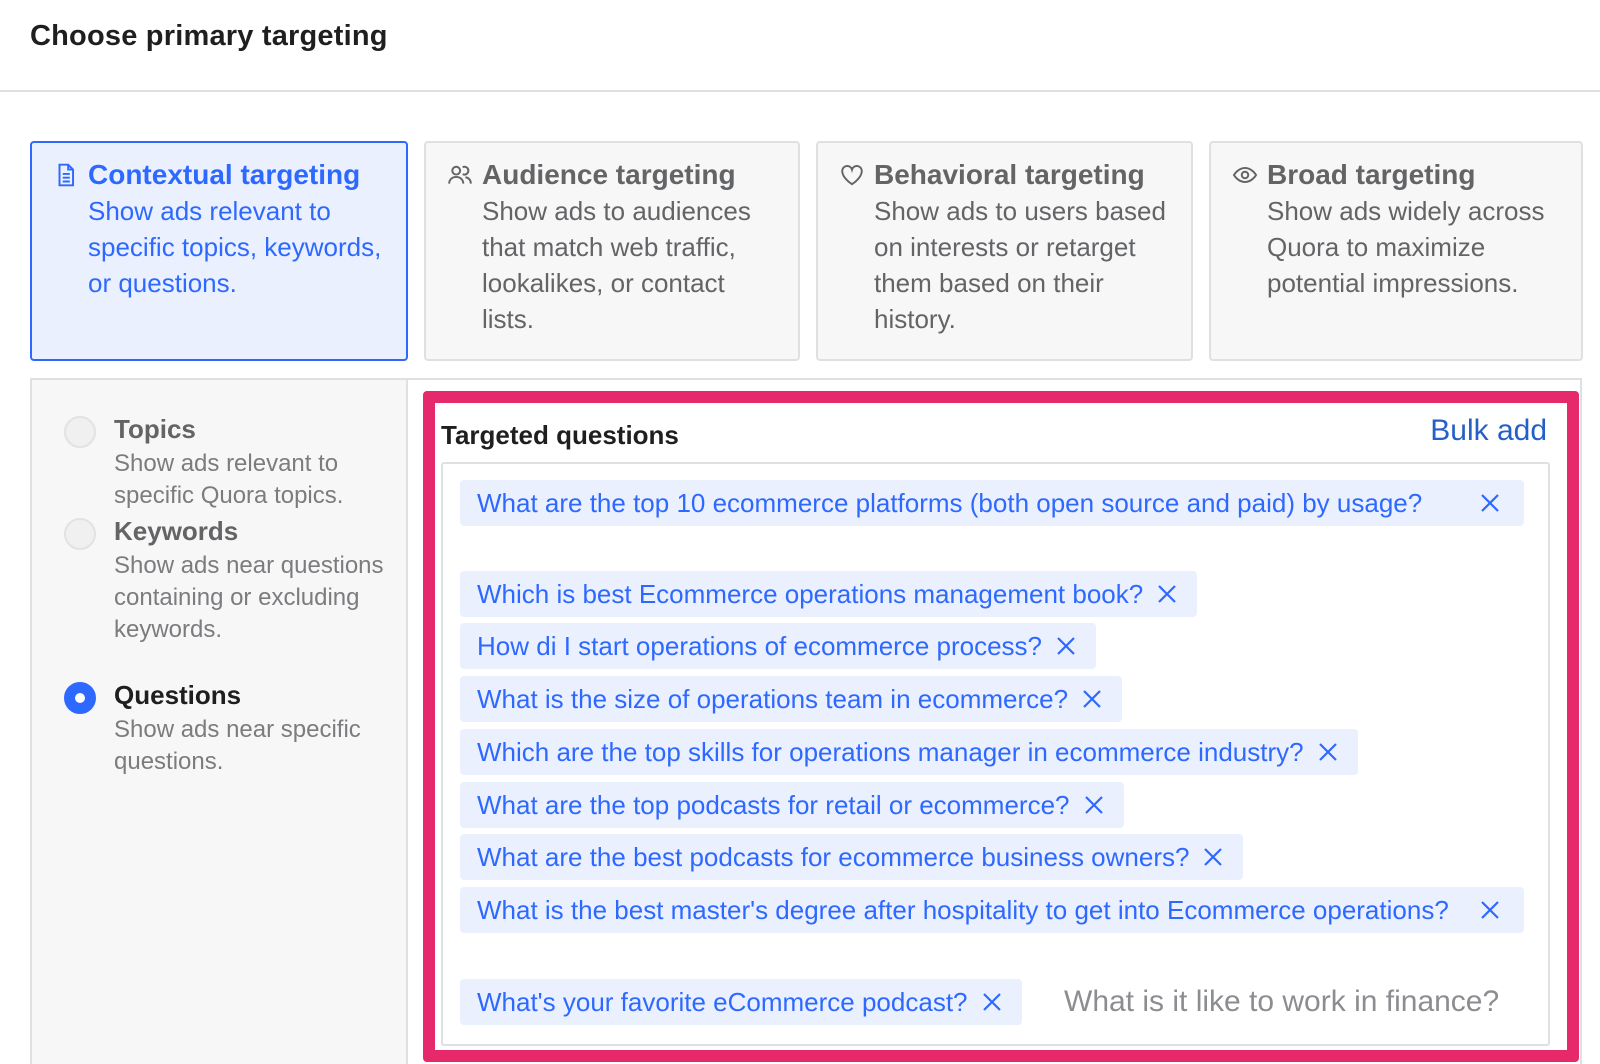 The height and width of the screenshot is (1064, 1600). I want to click on question-tag: What's your favorite eCommerce podcast?, so click(741, 1002).